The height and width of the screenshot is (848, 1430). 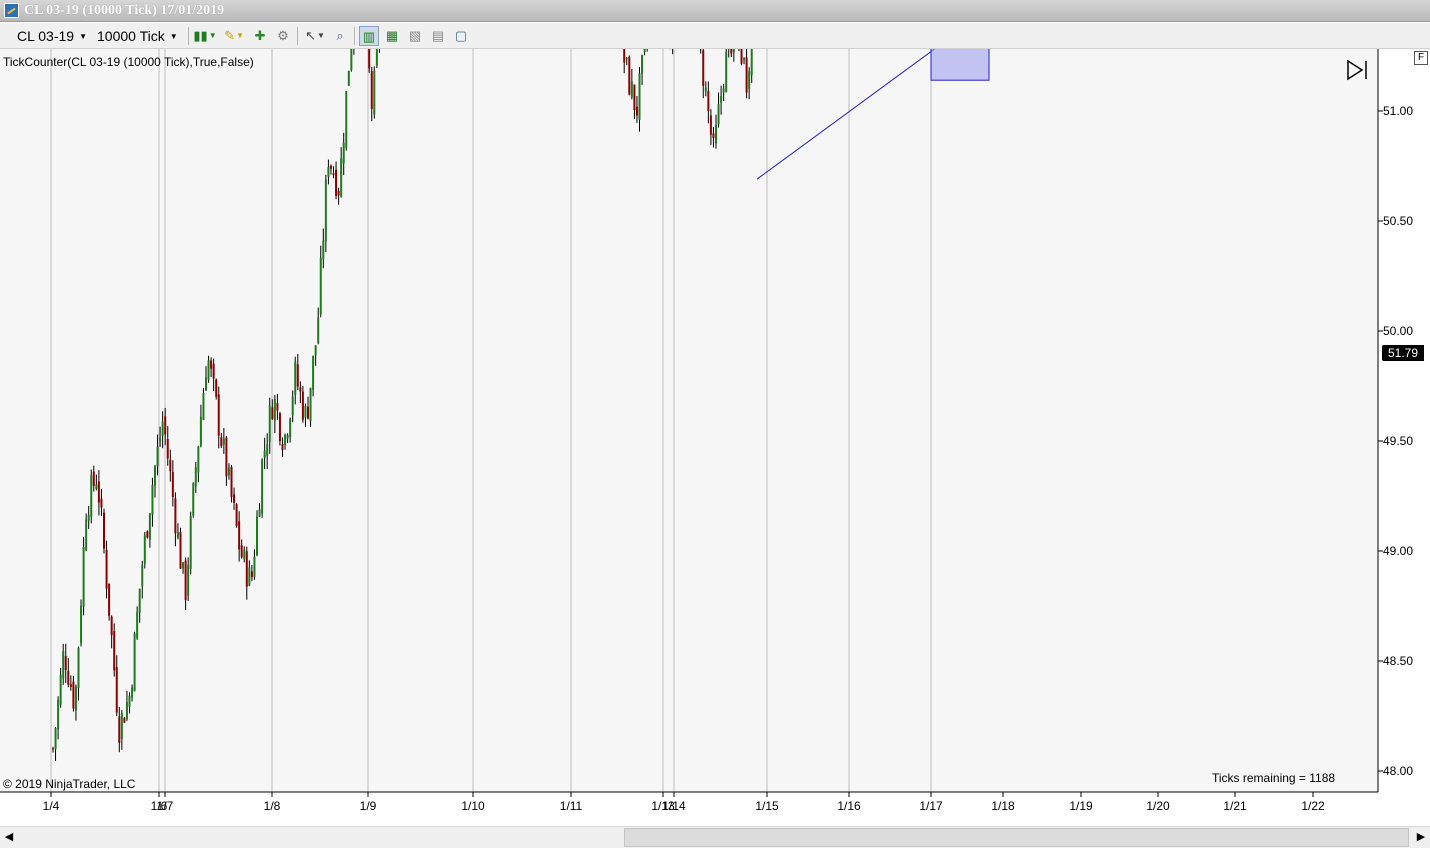 What do you see at coordinates (1398, 661) in the screenshot?
I see `price-tick-label: 48.50` at bounding box center [1398, 661].